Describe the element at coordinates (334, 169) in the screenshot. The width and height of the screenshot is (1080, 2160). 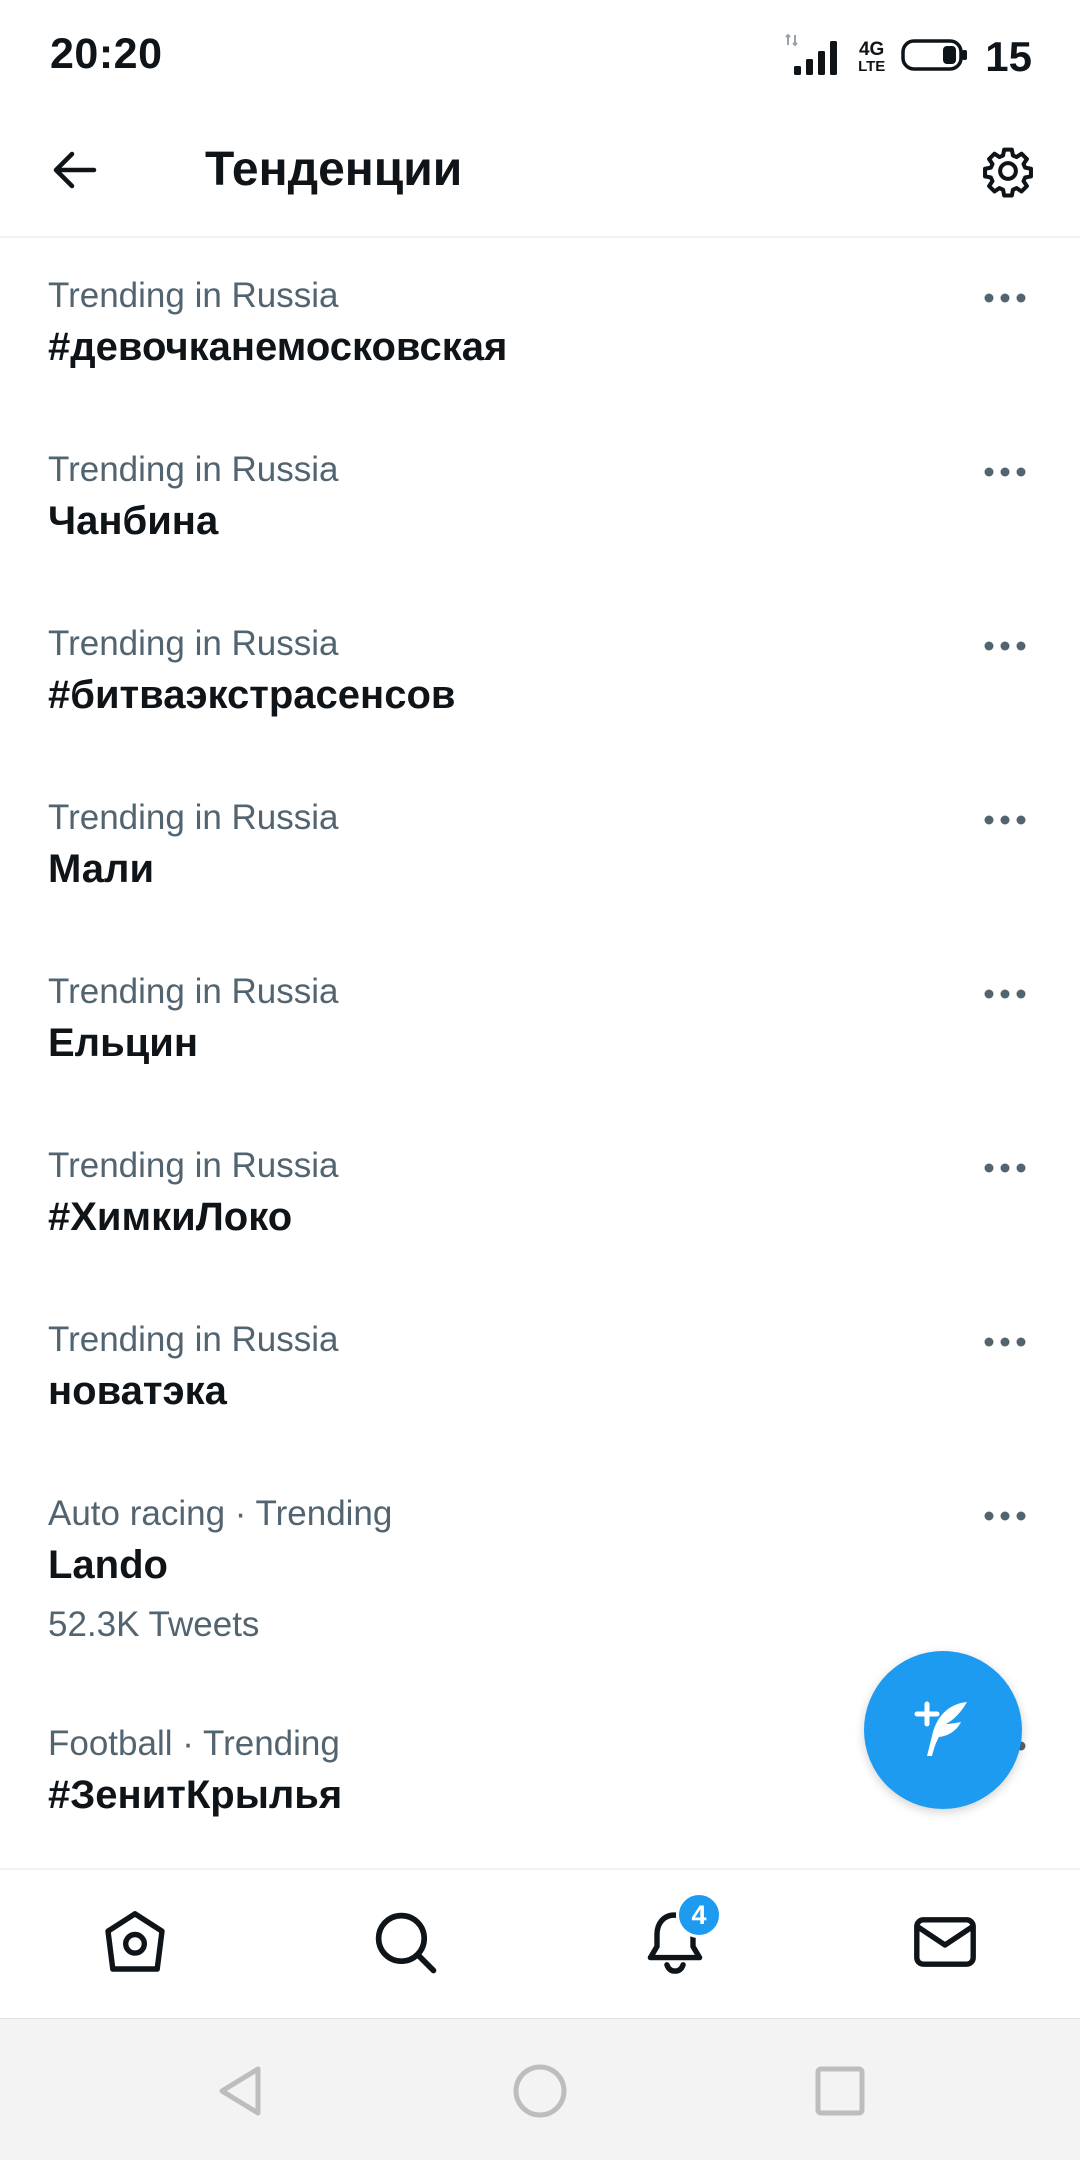
I see `page-title: Тенденции` at that location.